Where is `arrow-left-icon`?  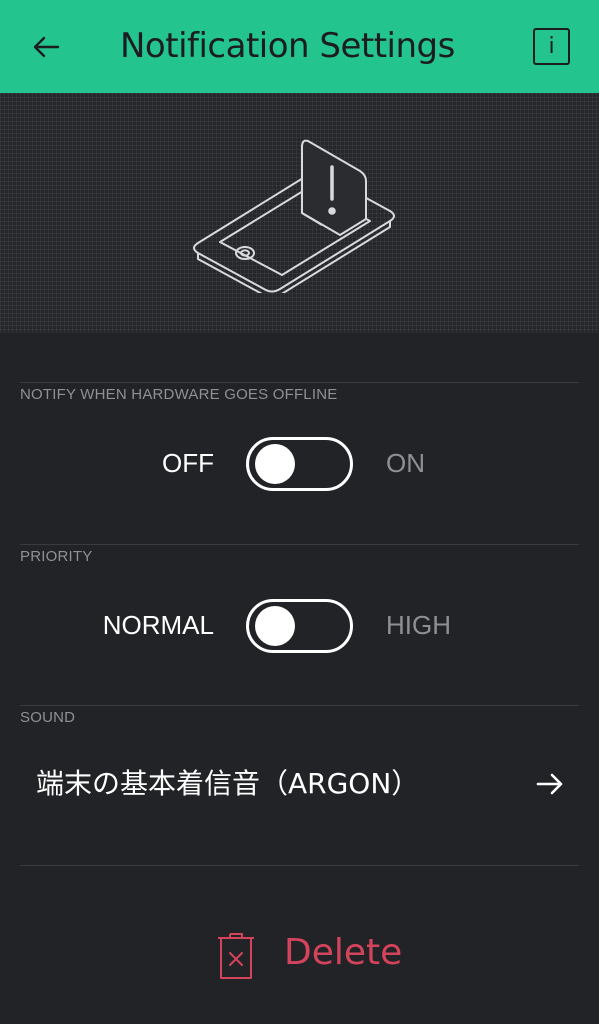
arrow-left-icon is located at coordinates (46, 47).